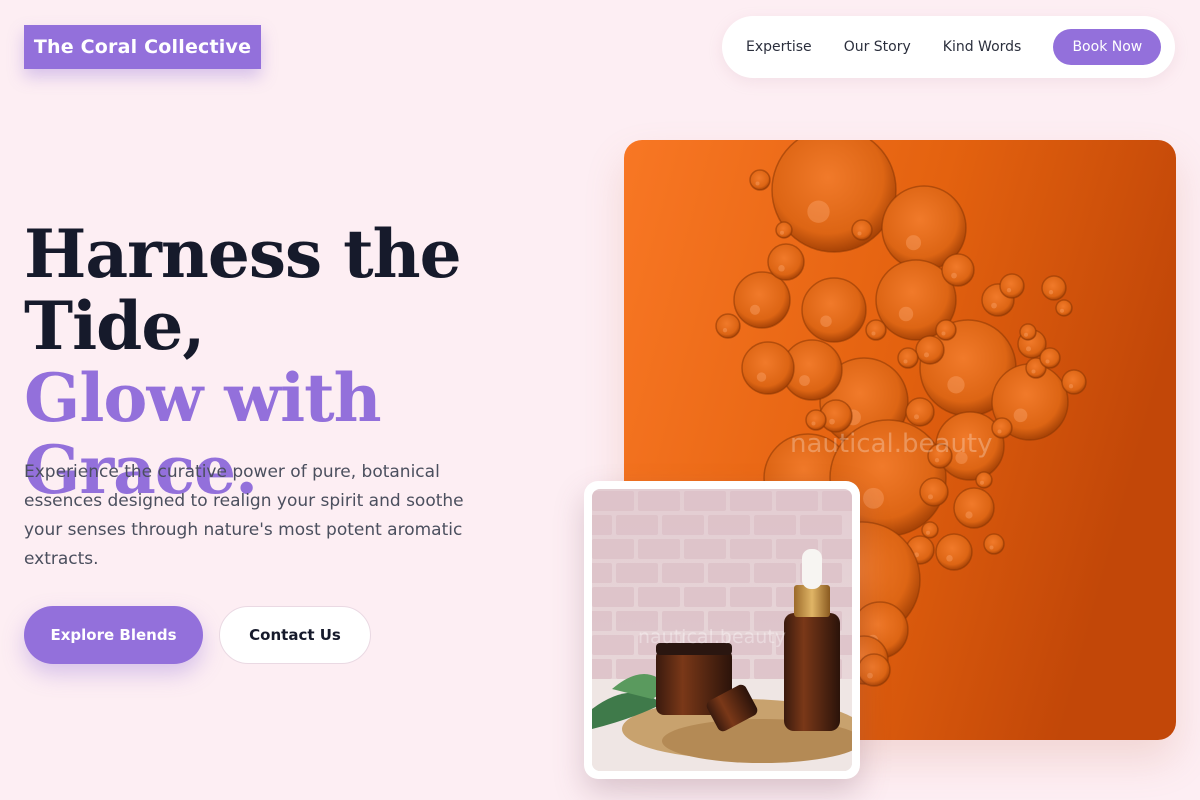 This screenshot has height=800, width=1200. I want to click on book-now-button: Book Now, so click(1107, 47).